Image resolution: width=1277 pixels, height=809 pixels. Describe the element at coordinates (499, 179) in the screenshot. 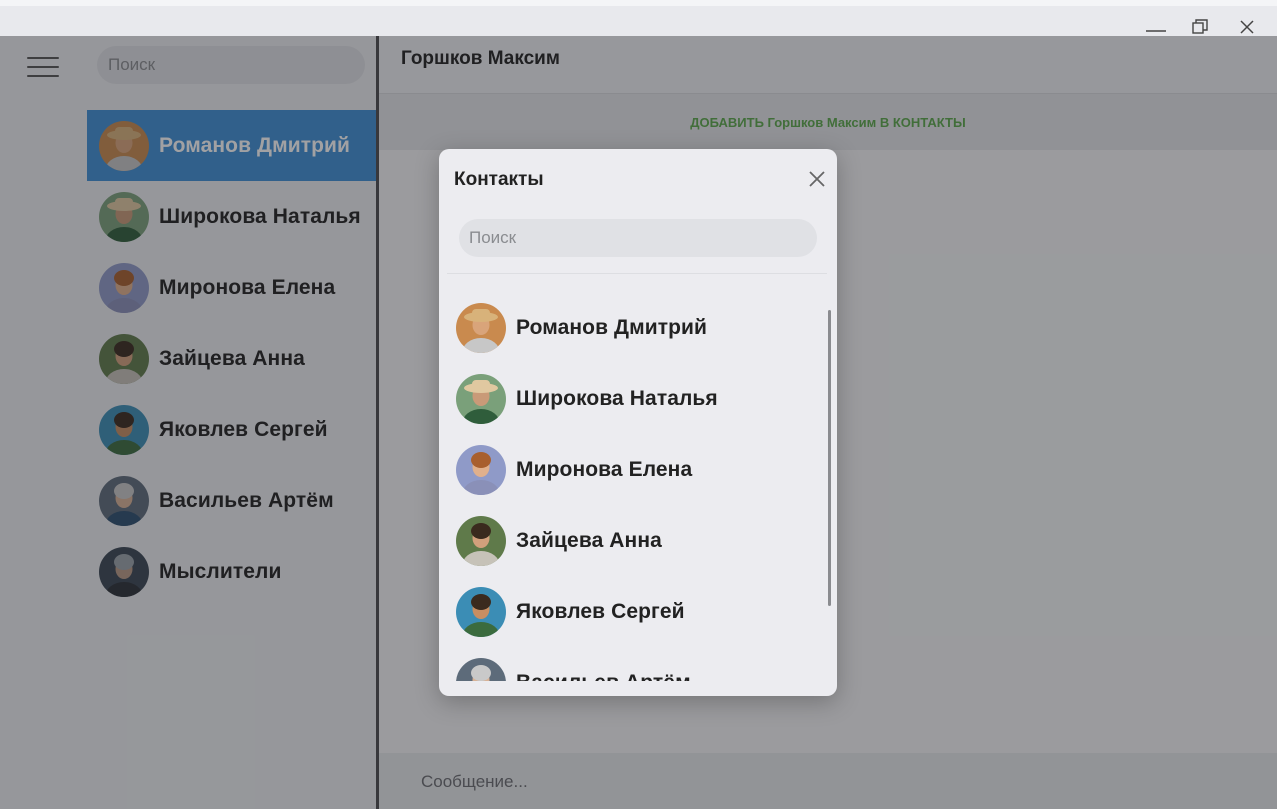

I see `dialog-title: Контакты` at that location.